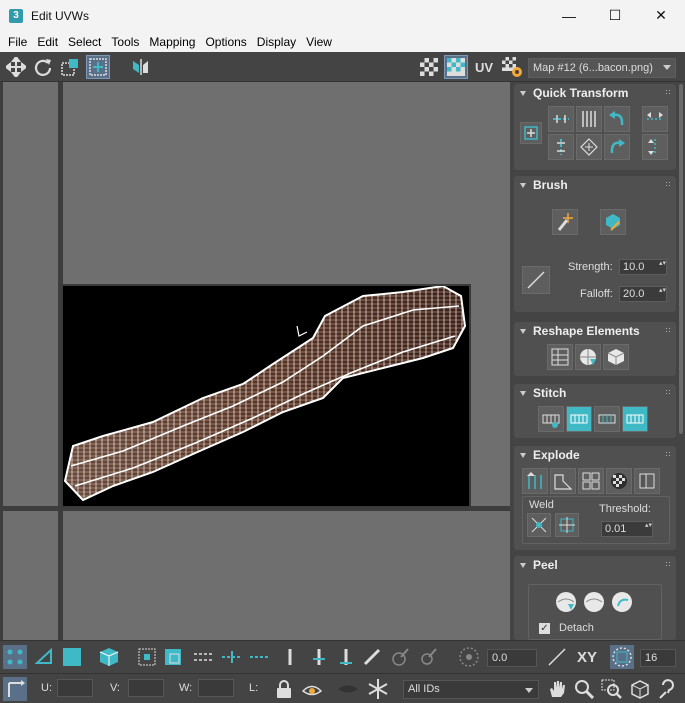 This screenshot has height=703, width=685. Describe the element at coordinates (579, 419) in the screenshot. I see `stitch-to-target-button` at that location.